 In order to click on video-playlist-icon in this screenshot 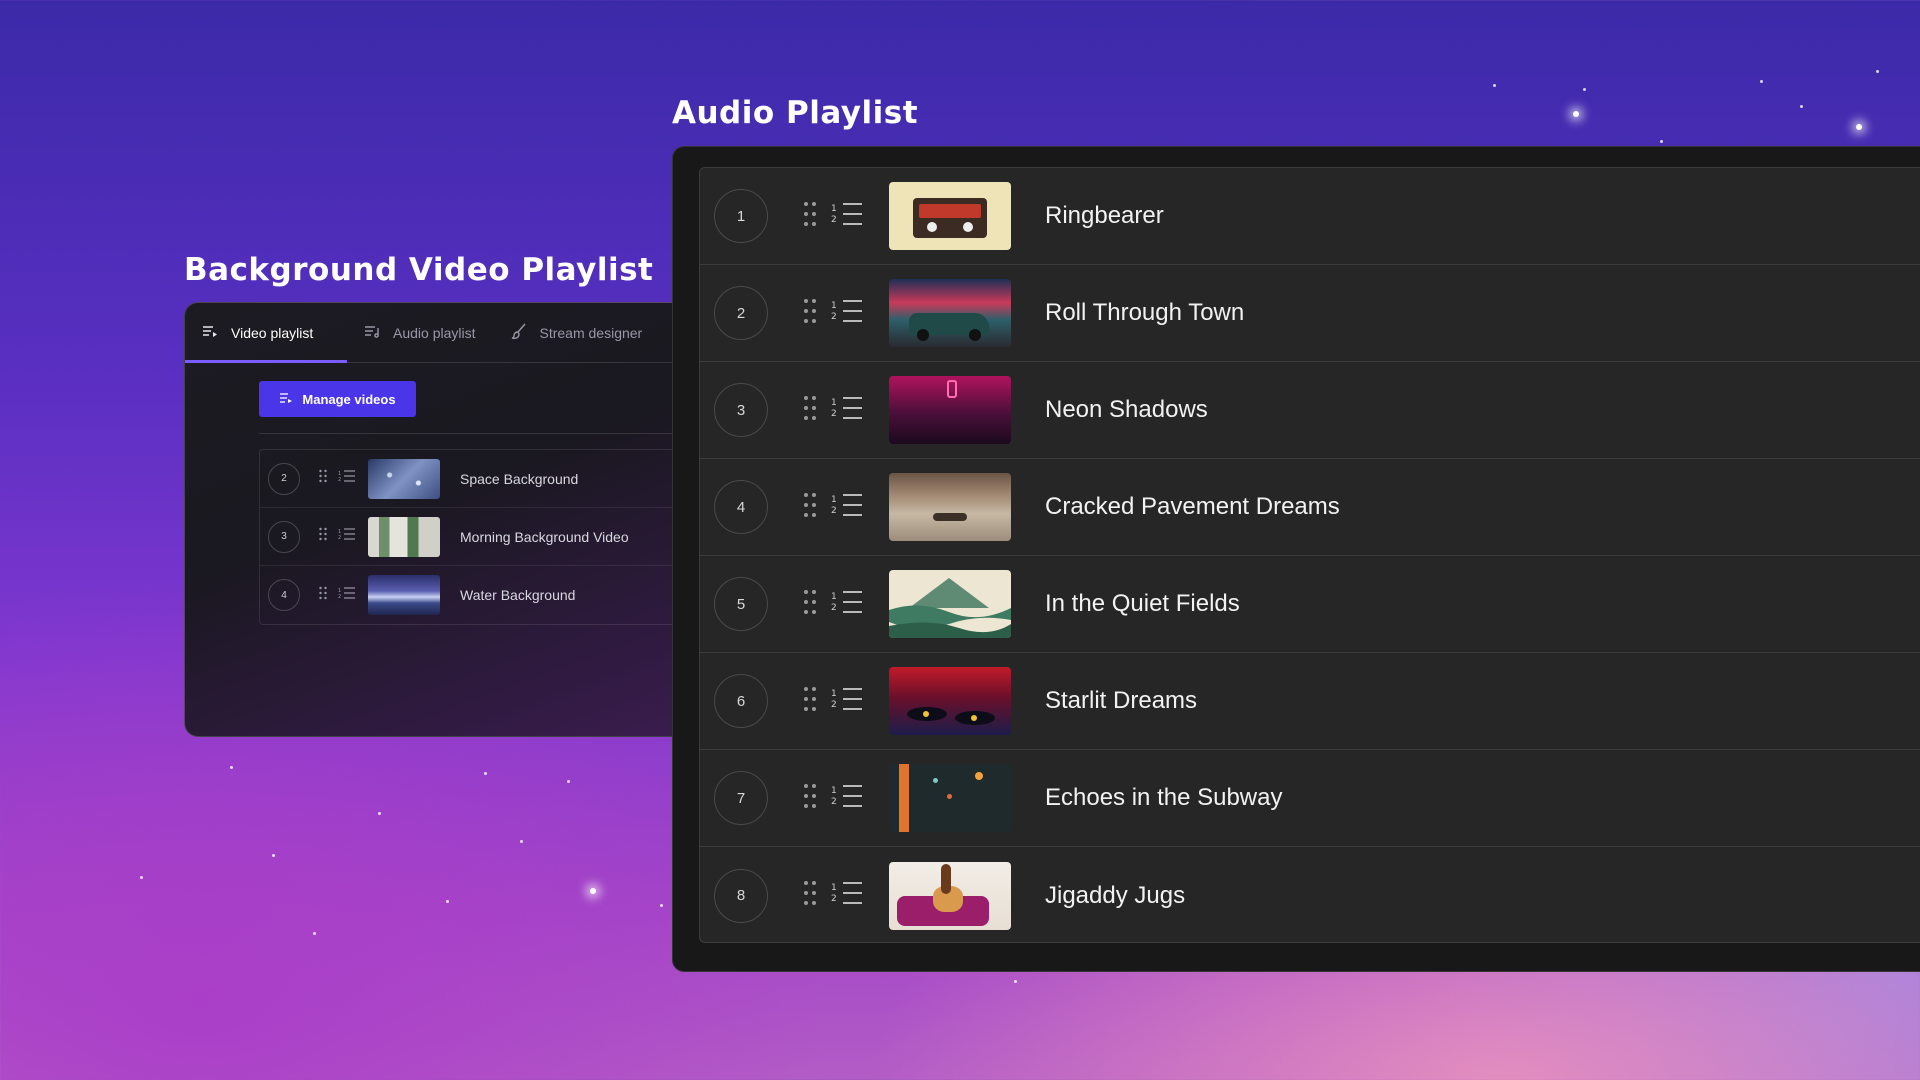, I will do `click(210, 332)`.